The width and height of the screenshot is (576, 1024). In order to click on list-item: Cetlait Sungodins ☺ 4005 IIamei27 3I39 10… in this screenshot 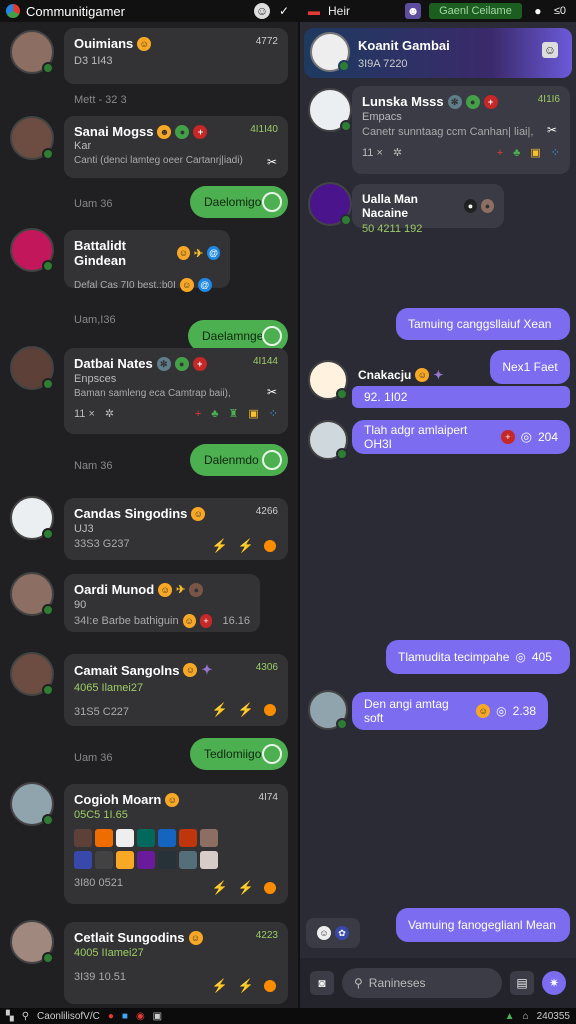, I will do `click(176, 963)`.